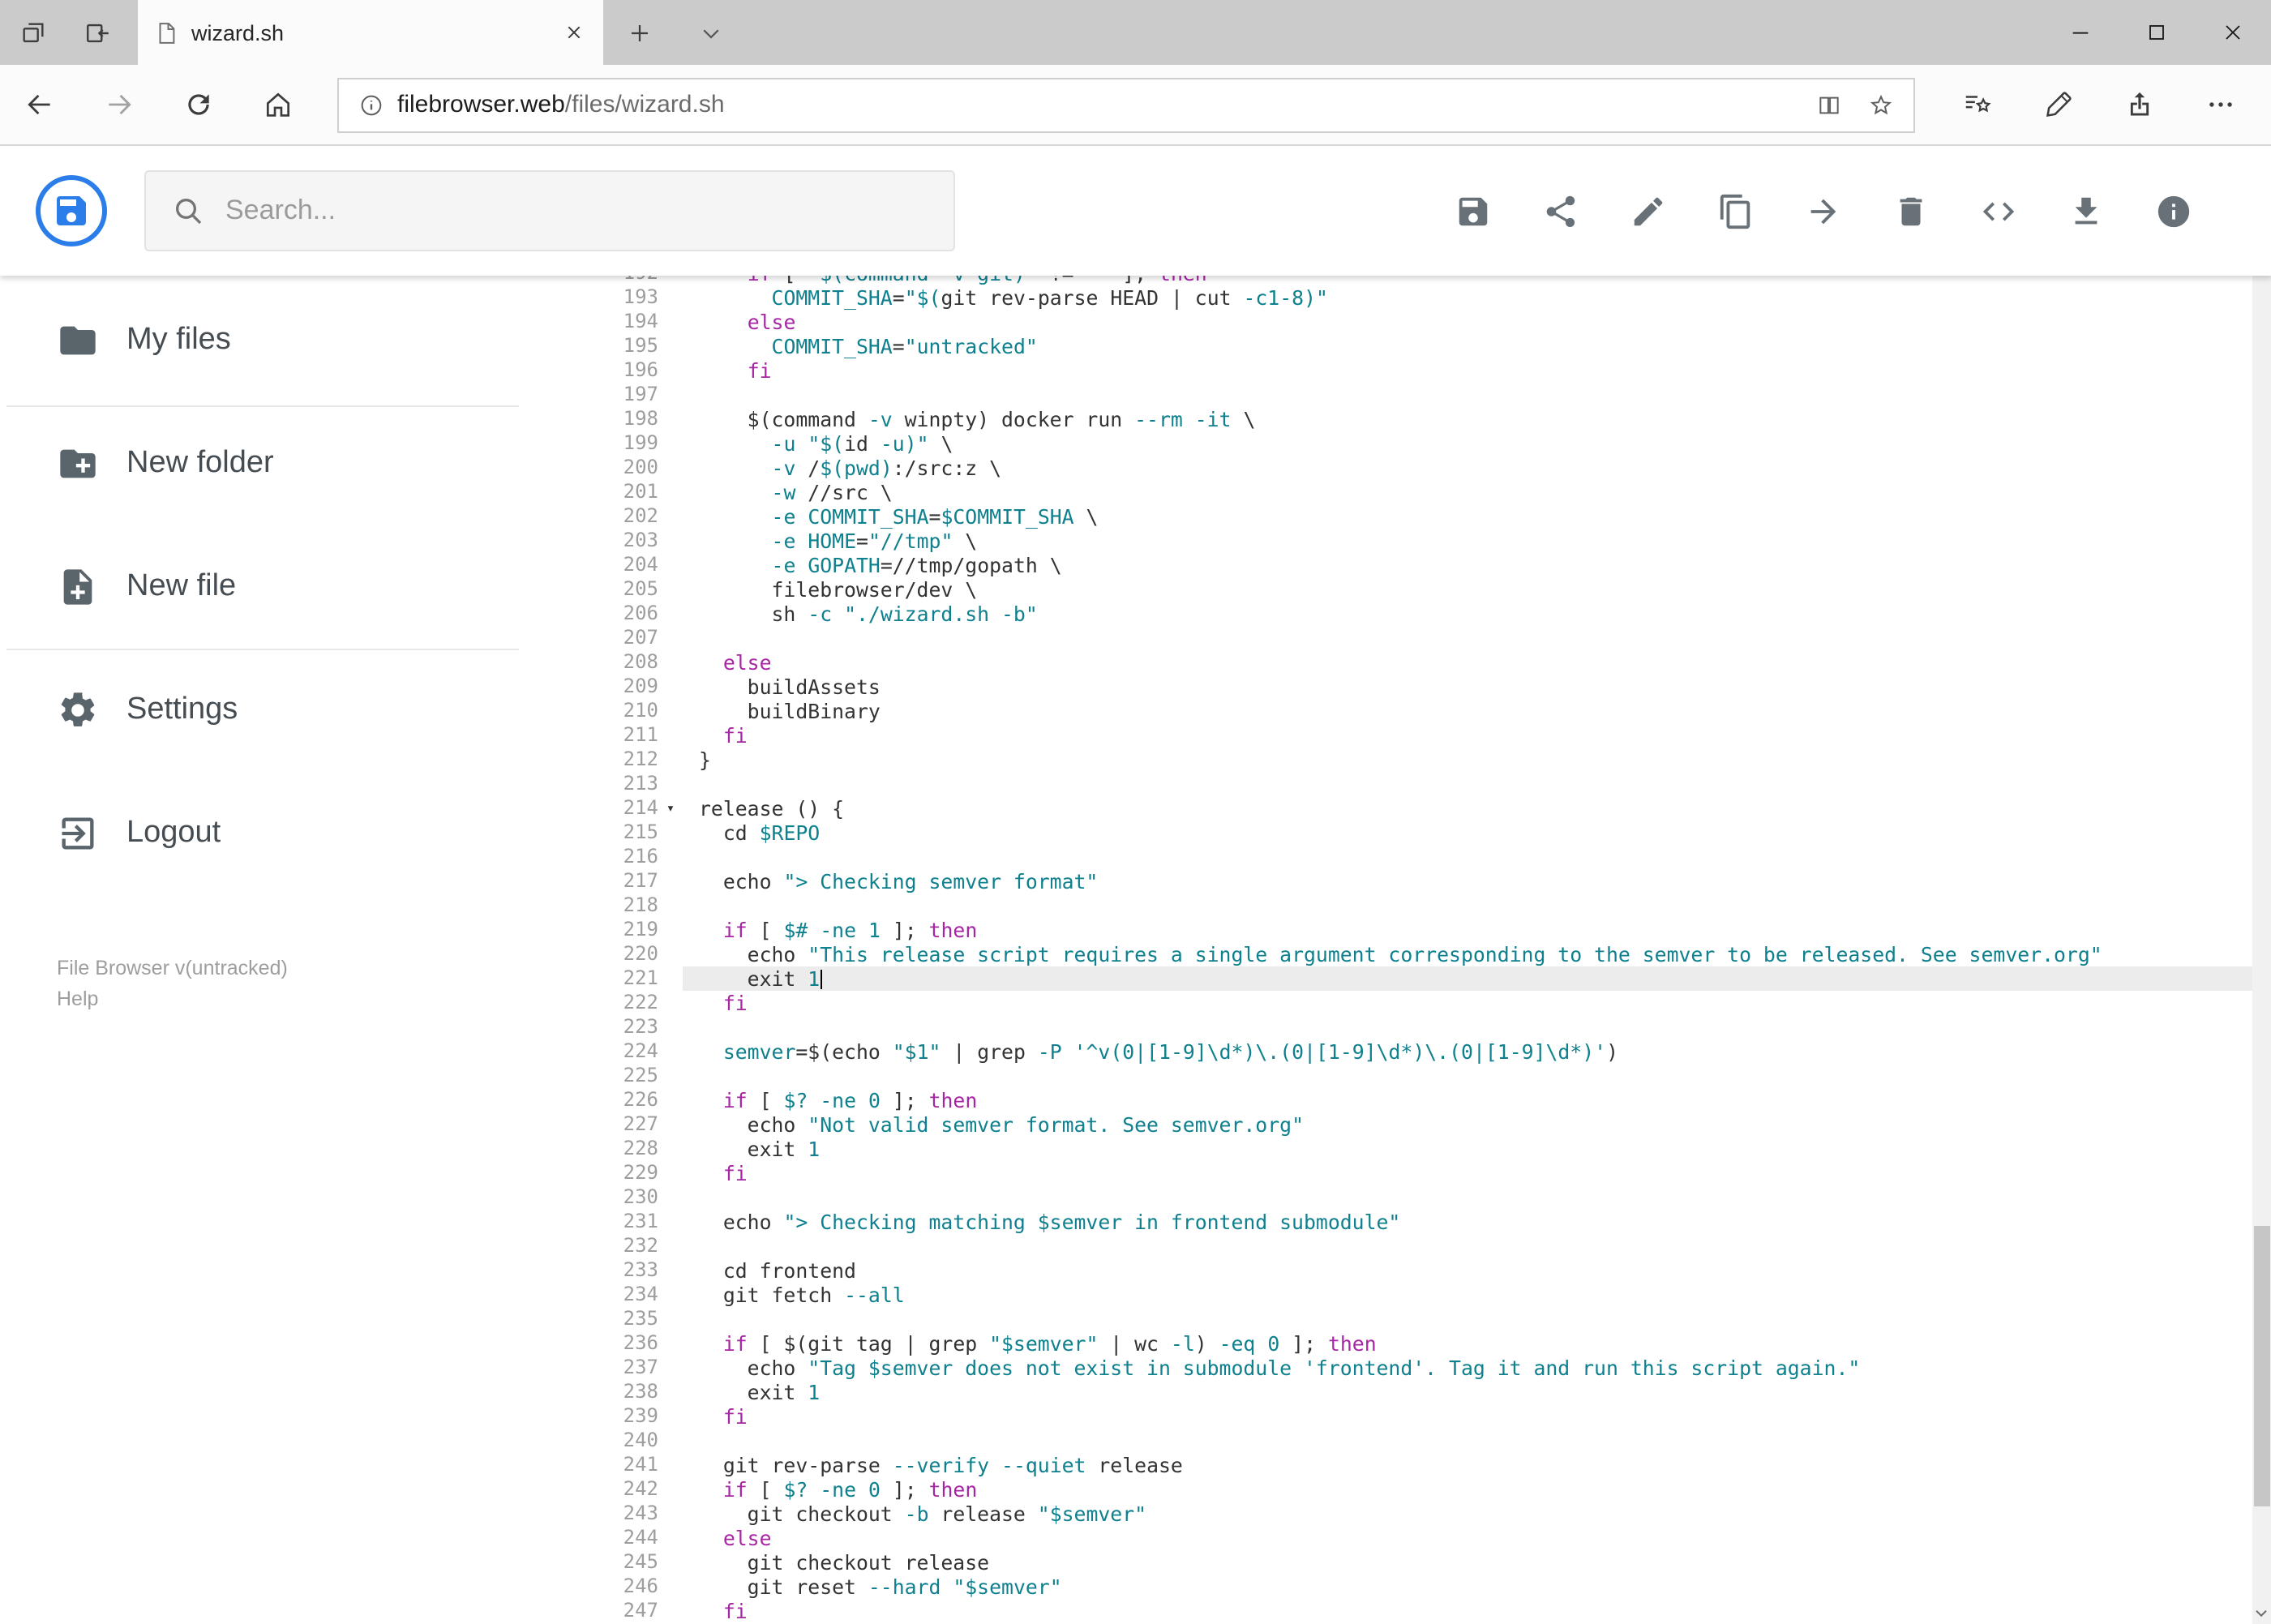 The height and width of the screenshot is (1624, 2271). What do you see at coordinates (1394, 760) in the screenshot?
I see `code-line: 212}` at bounding box center [1394, 760].